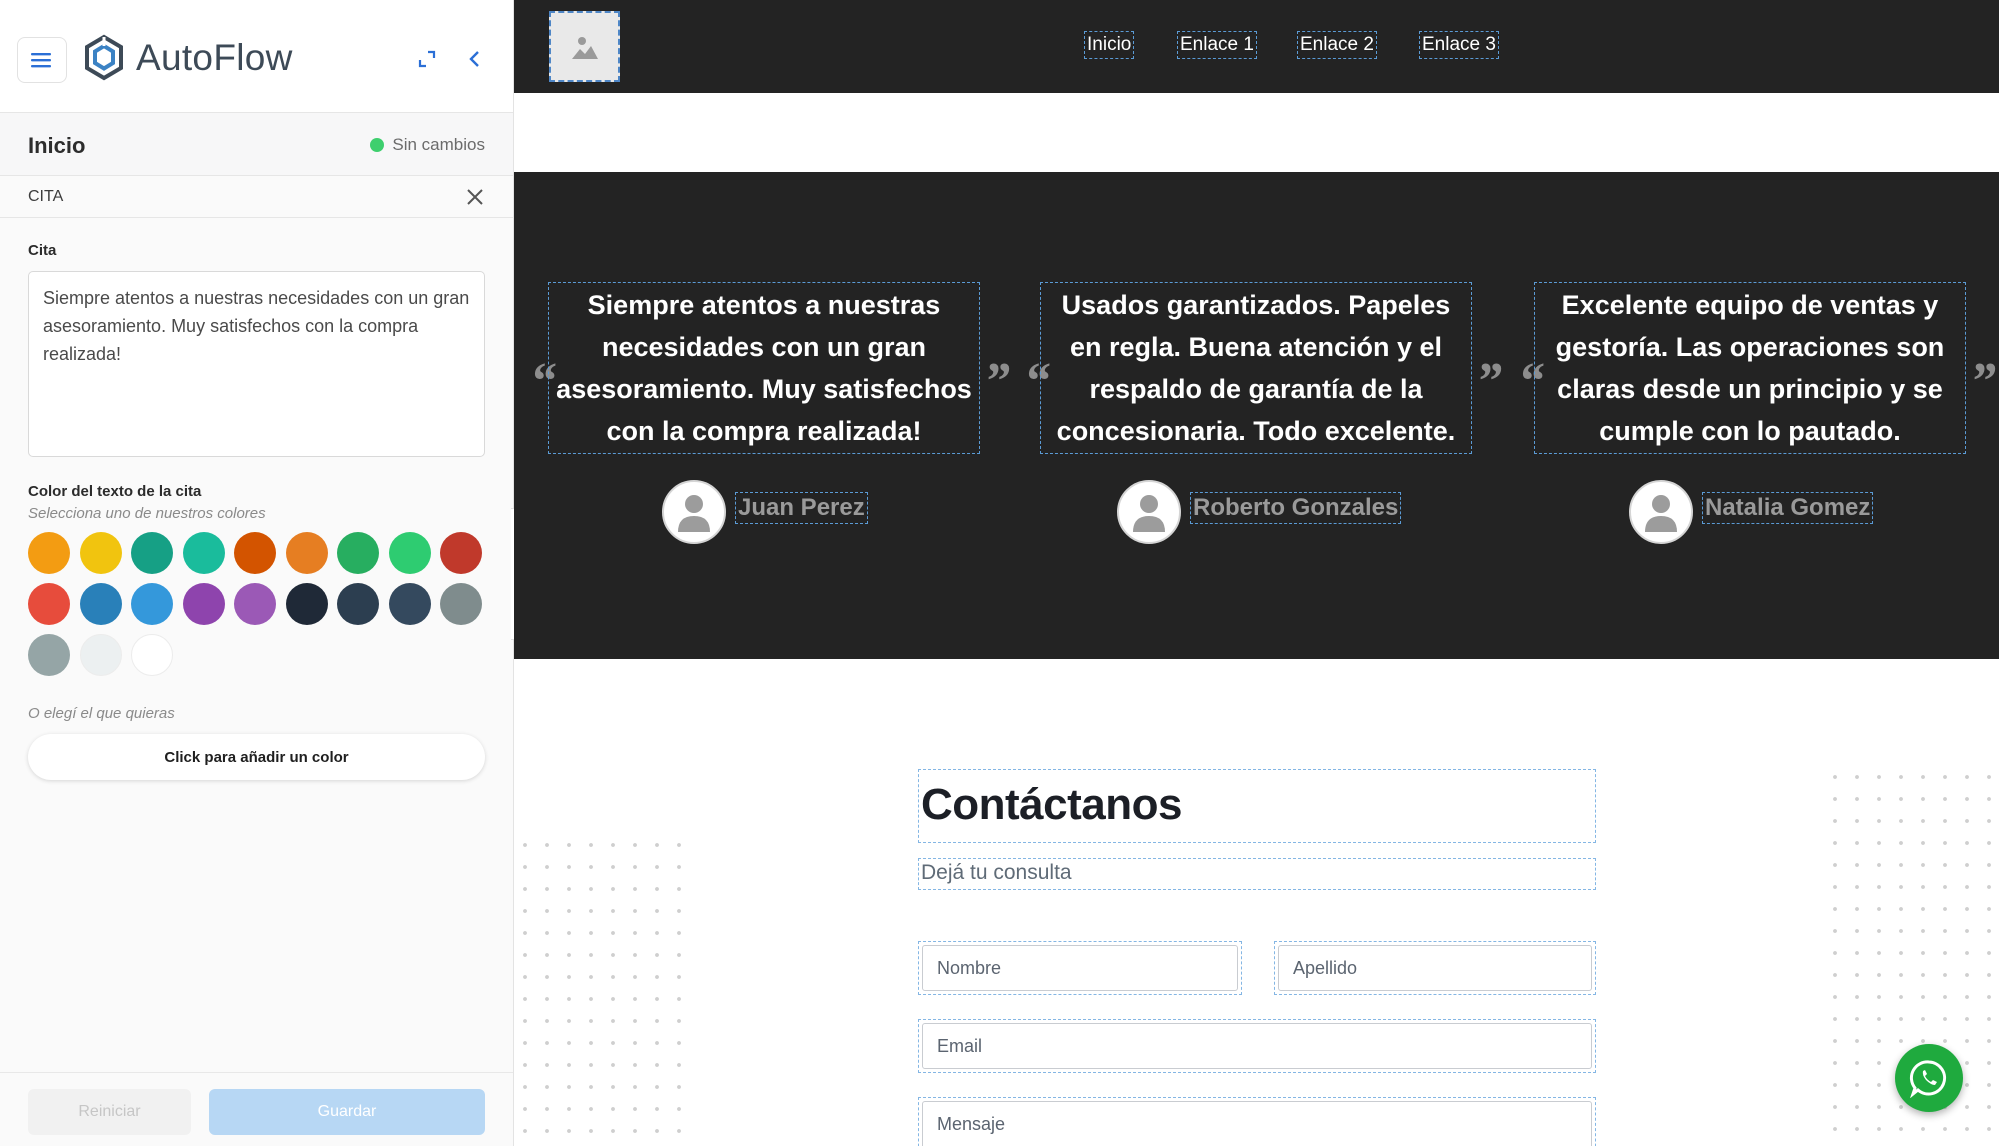  What do you see at coordinates (214, 57) in the screenshot?
I see `brand-name: AutoFlow` at bounding box center [214, 57].